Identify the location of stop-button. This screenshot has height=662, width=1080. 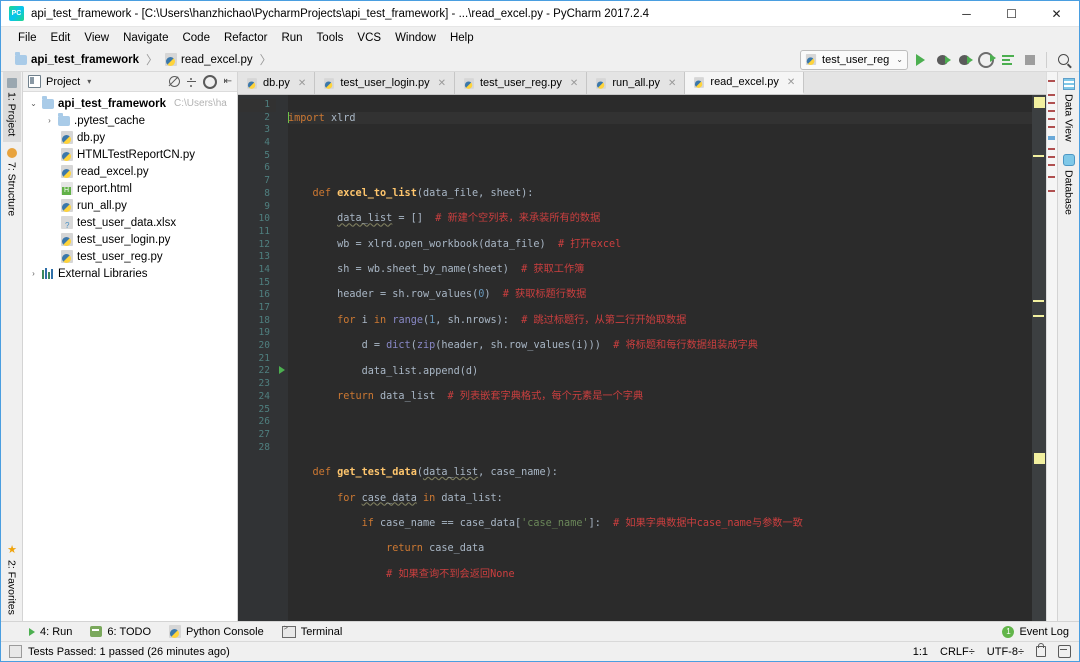
(1030, 59).